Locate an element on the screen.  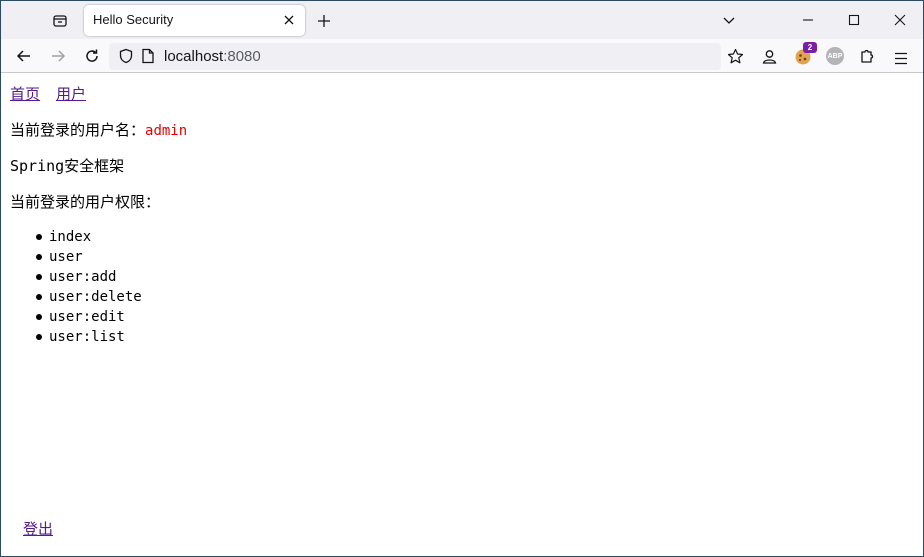
extensions-puzzle-icon is located at coordinates (867, 58).